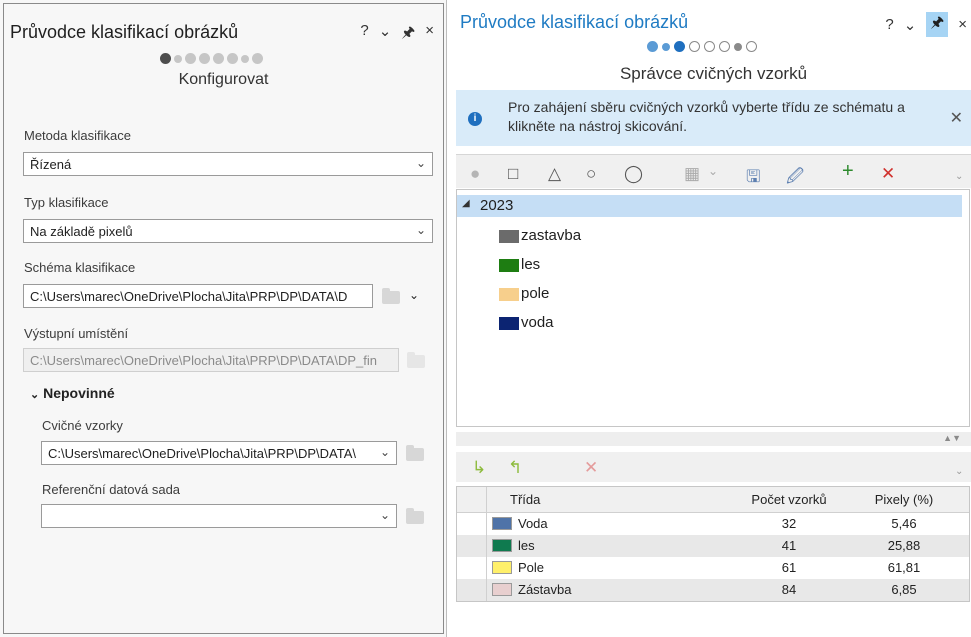 This screenshot has height=637, width=971. What do you see at coordinates (713, 439) in the screenshot?
I see `pane-splitter: ▲▼` at bounding box center [713, 439].